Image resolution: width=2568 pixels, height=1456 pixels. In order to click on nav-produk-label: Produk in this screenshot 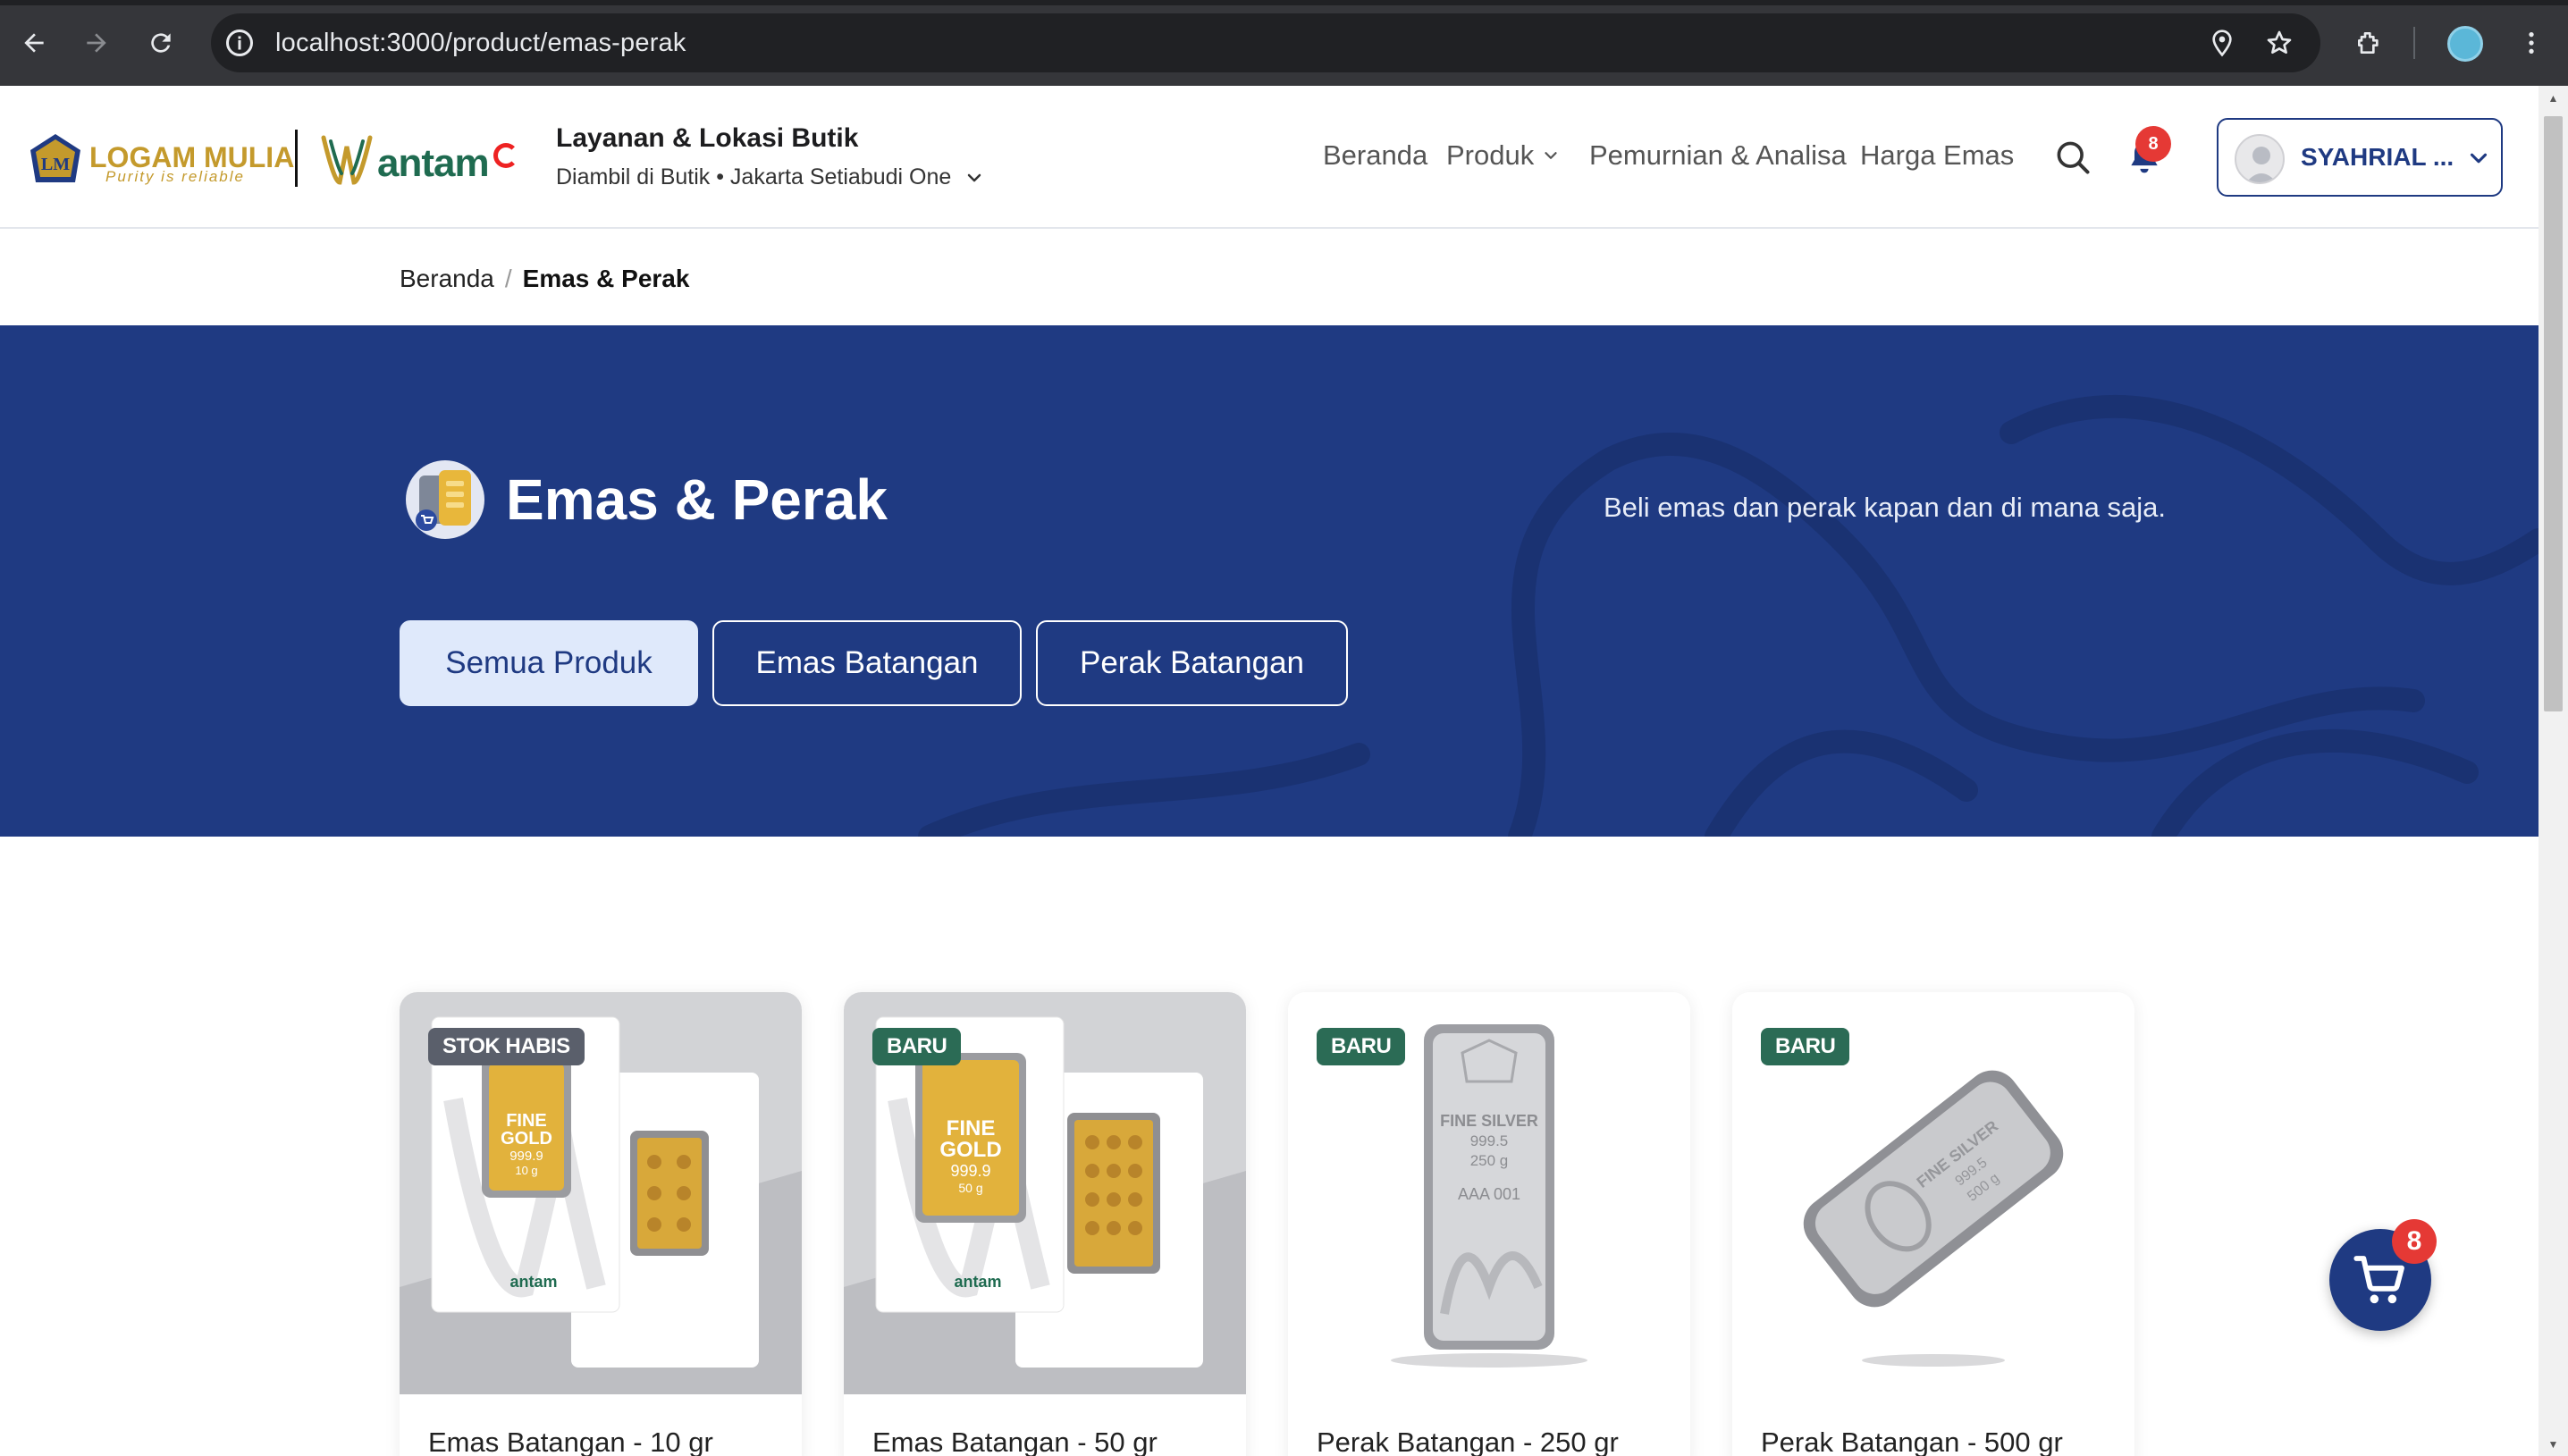, I will do `click(1490, 155)`.